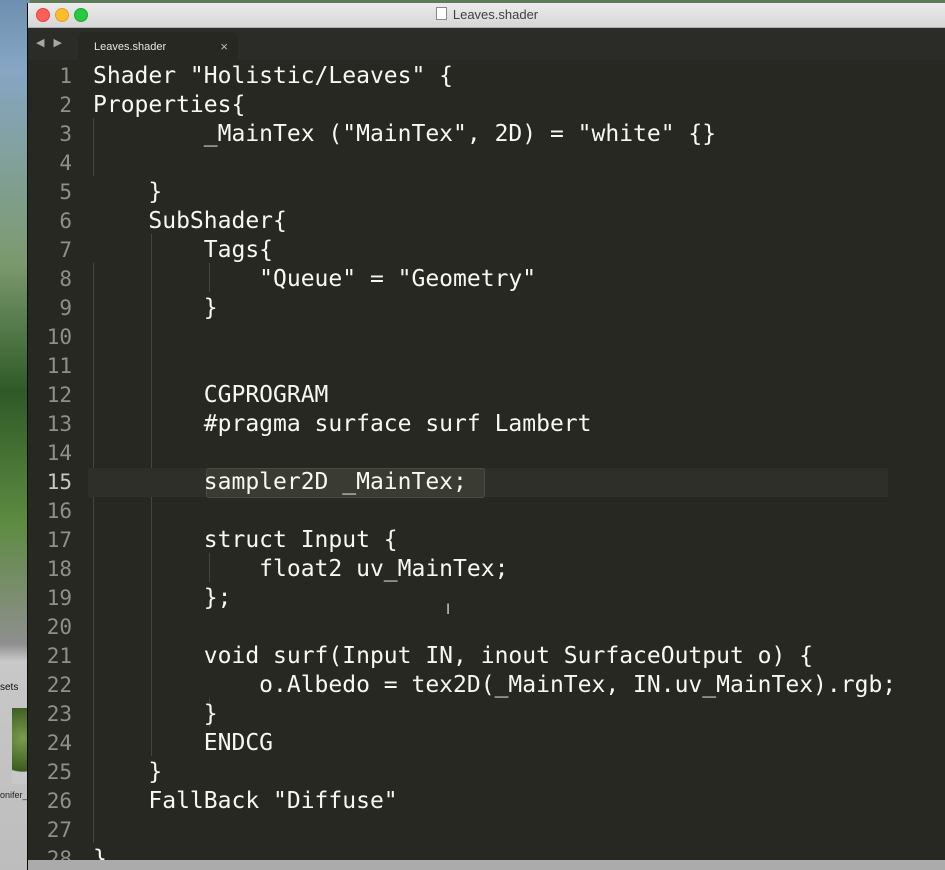 The width and height of the screenshot is (945, 870). I want to click on tab-leaves-shader: Leaves.shader ×, so click(158, 46).